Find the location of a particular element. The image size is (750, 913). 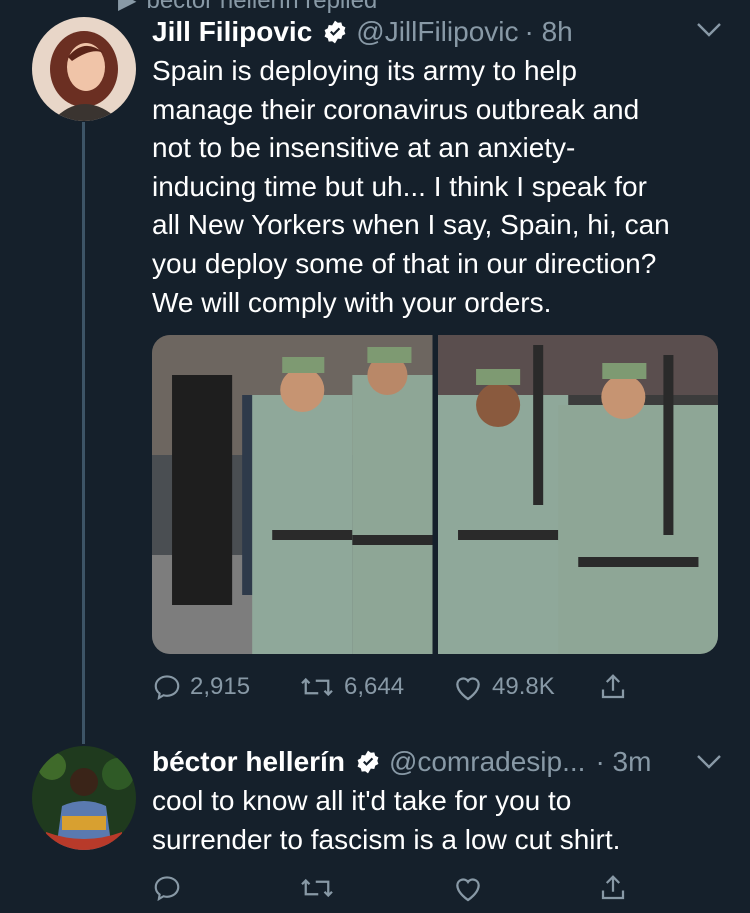

reply-count: 2,915 is located at coordinates (220, 686).